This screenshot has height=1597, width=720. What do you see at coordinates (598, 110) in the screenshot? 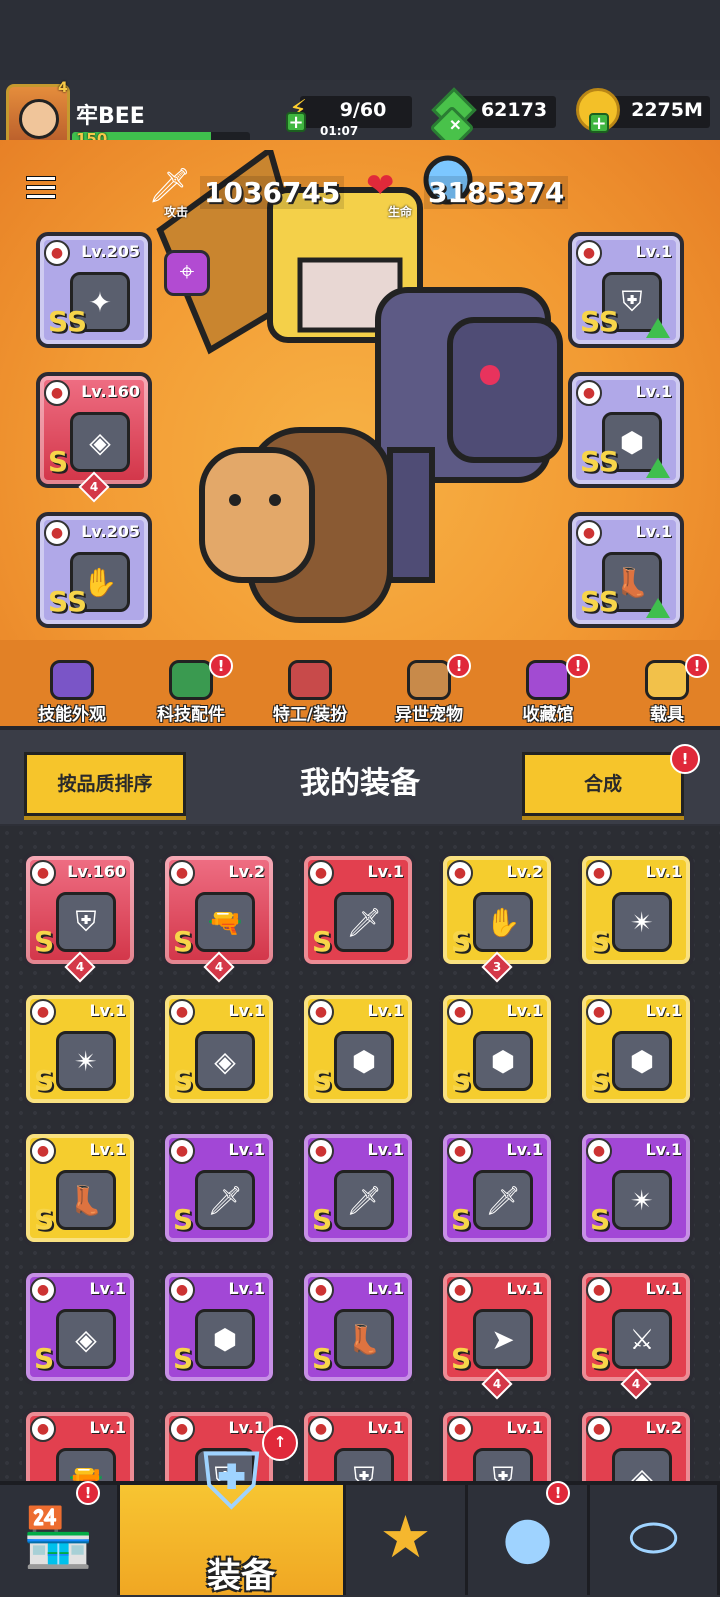
I see `coin-icon: +` at bounding box center [598, 110].